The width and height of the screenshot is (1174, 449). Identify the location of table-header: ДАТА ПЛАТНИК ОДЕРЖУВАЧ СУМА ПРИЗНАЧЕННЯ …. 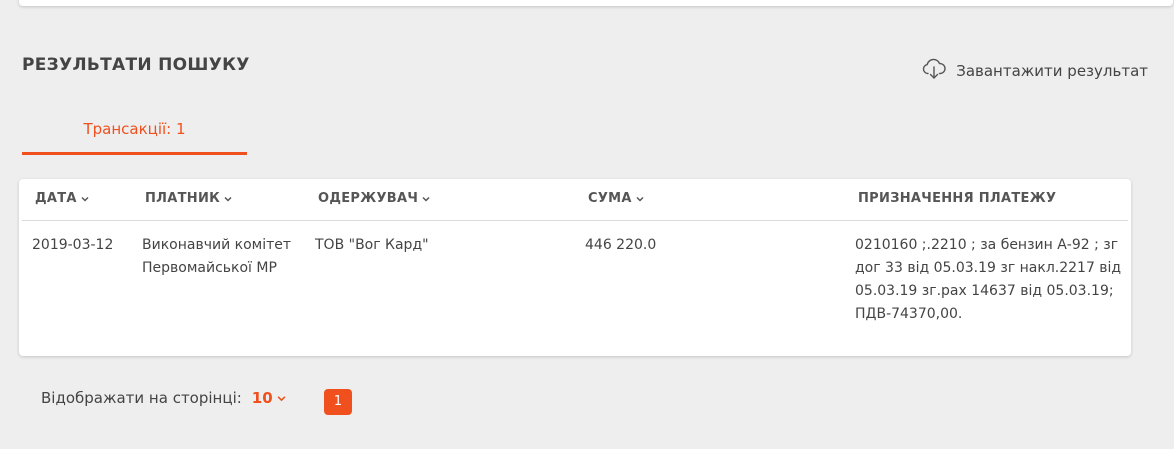
(575, 200).